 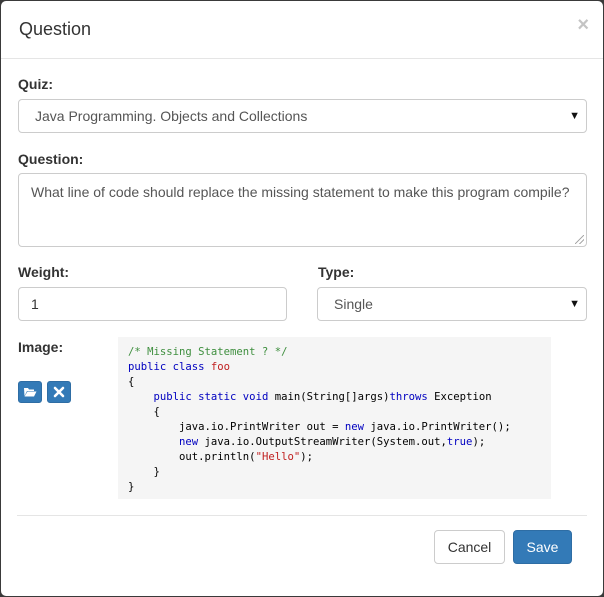 I want to click on remove-image-button, so click(x=59, y=392).